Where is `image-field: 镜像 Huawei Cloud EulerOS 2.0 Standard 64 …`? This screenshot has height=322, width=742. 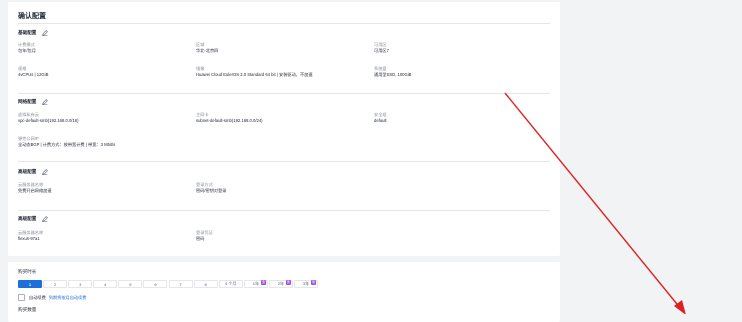 image-field: 镜像 Huawei Cloud EulerOS 2.0 Standard 64 … is located at coordinates (254, 72).